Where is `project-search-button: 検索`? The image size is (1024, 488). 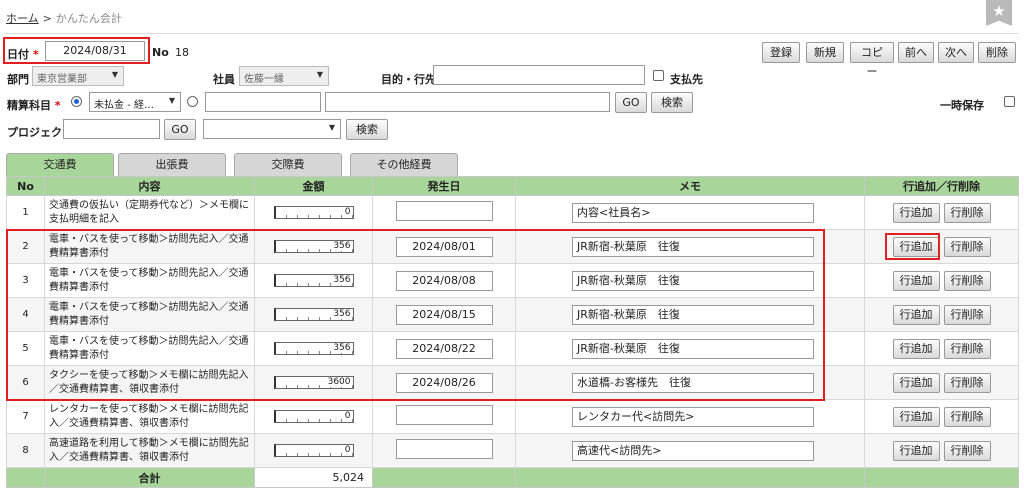 project-search-button: 検索 is located at coordinates (367, 129).